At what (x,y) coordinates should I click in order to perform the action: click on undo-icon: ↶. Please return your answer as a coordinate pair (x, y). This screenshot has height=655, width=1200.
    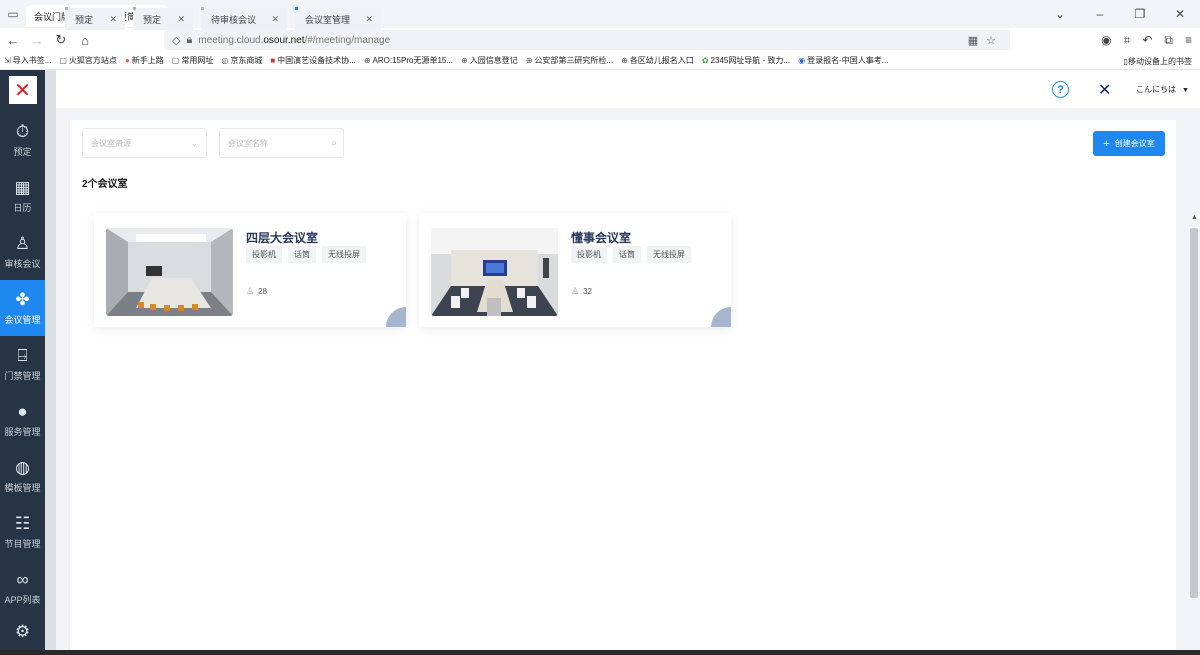
    Looking at the image, I should click on (1147, 40).